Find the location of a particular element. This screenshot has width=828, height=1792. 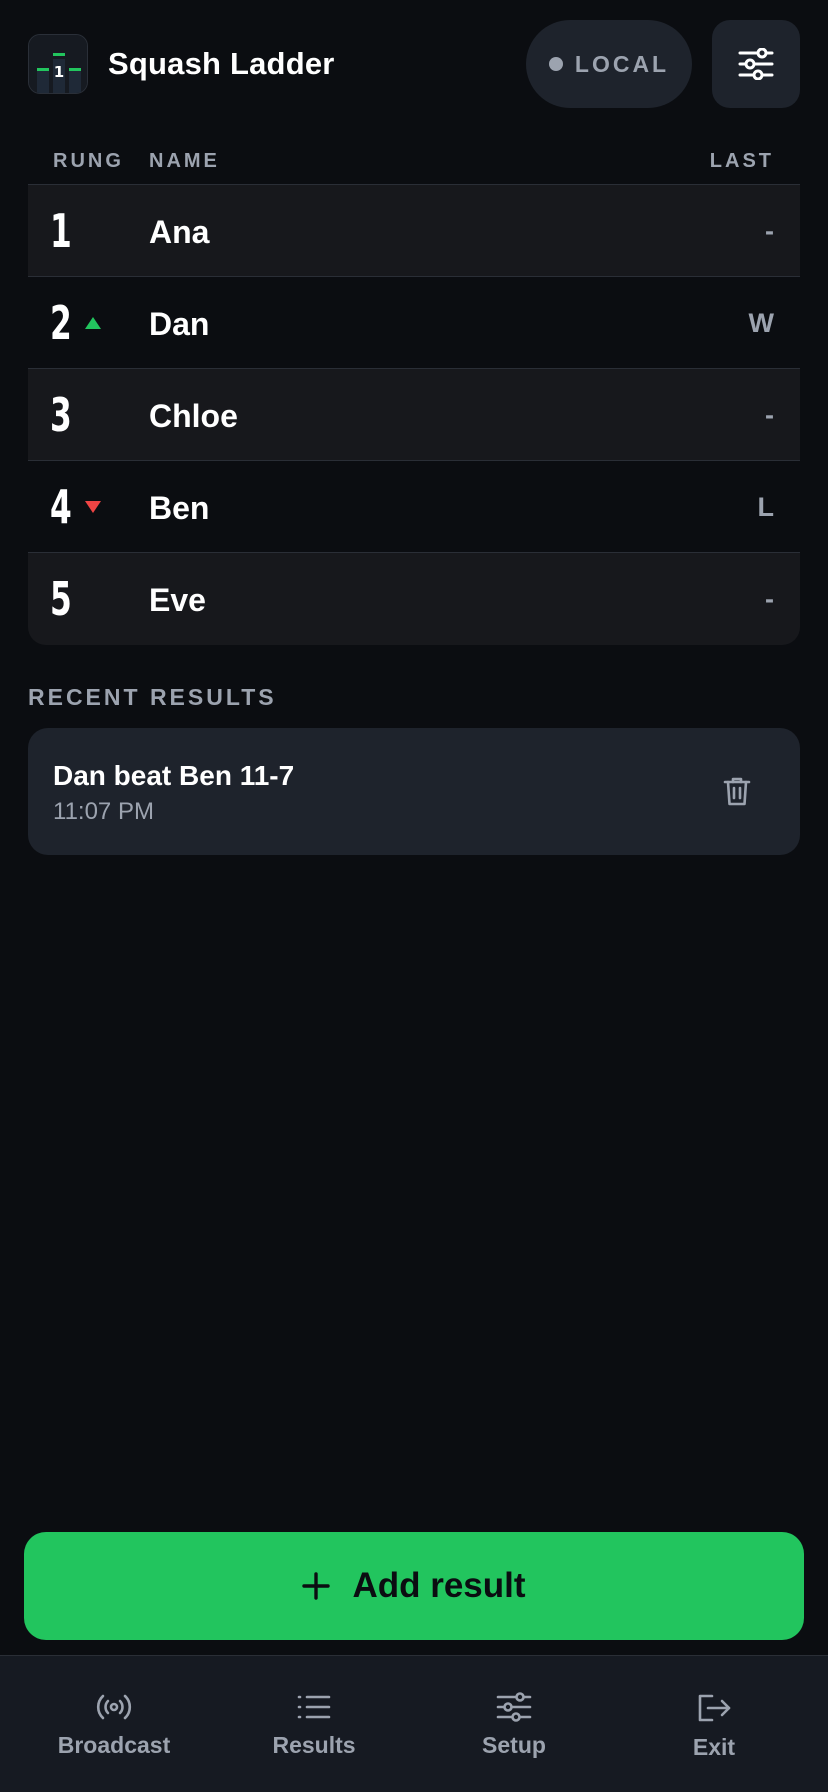

result-timestamp: 11:07 PM is located at coordinates (103, 811).